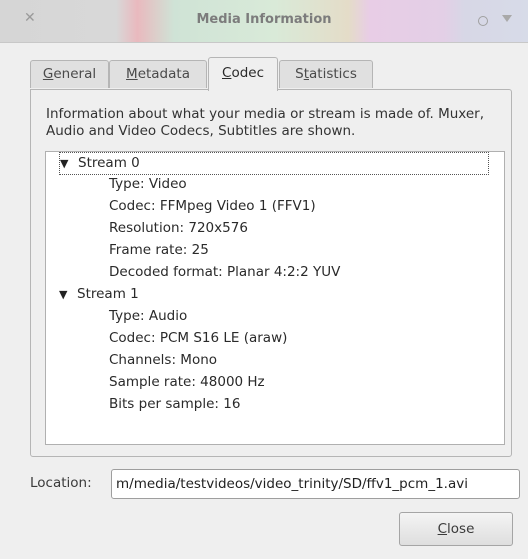 The image size is (528, 559). What do you see at coordinates (159, 250) in the screenshot?
I see `stream-detail: Frame rate: 25` at bounding box center [159, 250].